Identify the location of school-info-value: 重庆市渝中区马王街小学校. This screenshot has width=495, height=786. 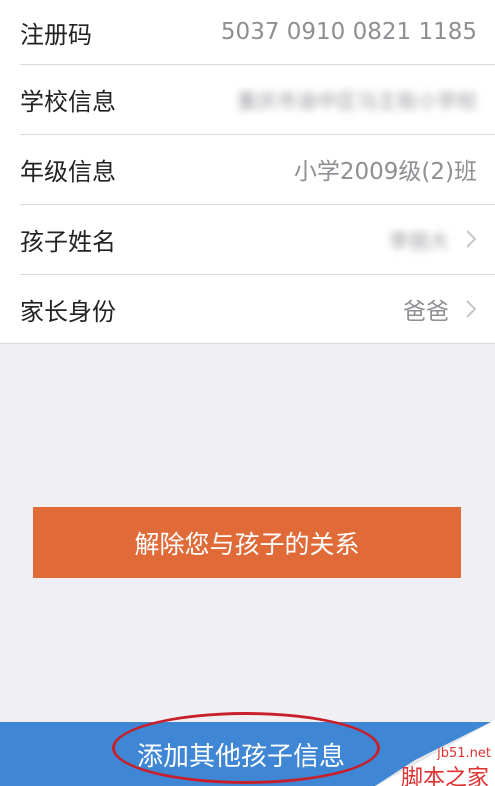
(357, 100).